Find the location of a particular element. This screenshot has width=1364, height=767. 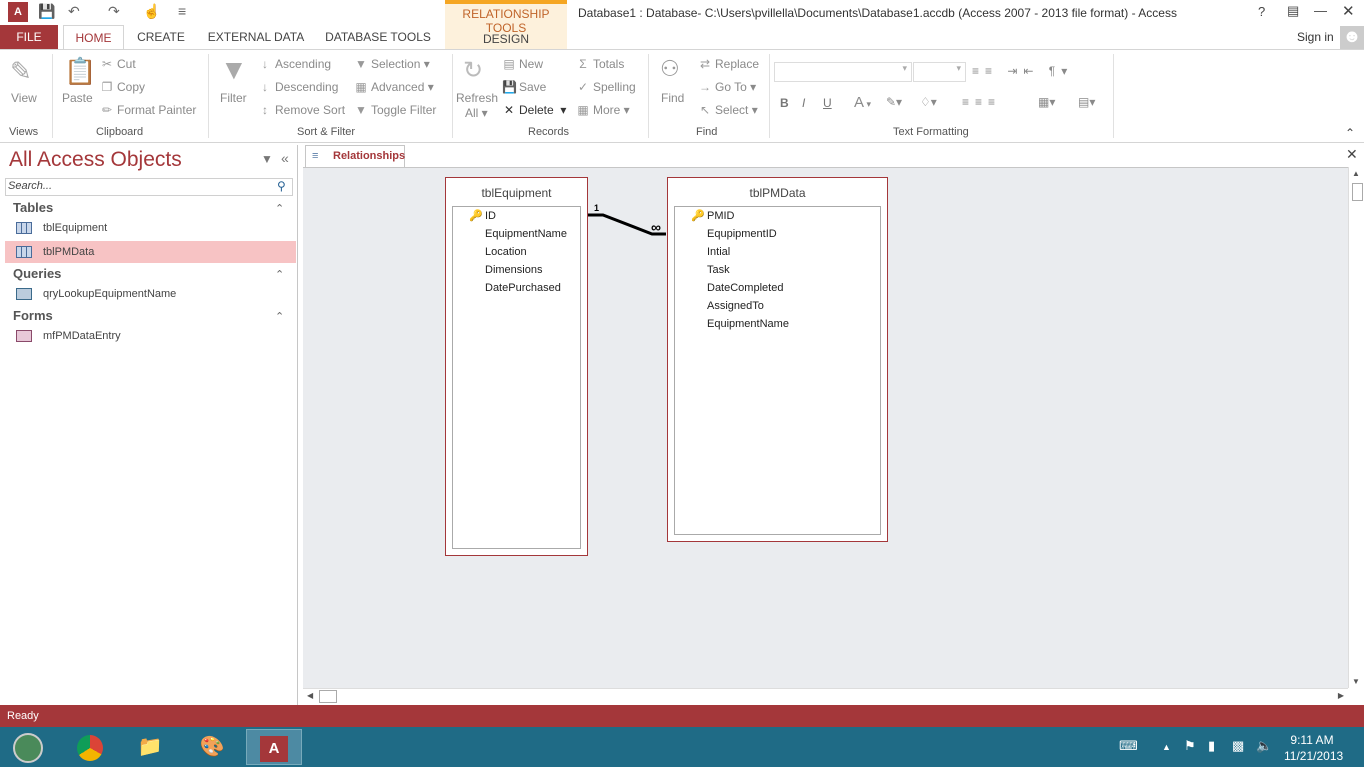

tab-create: CREATE is located at coordinates (161, 37).